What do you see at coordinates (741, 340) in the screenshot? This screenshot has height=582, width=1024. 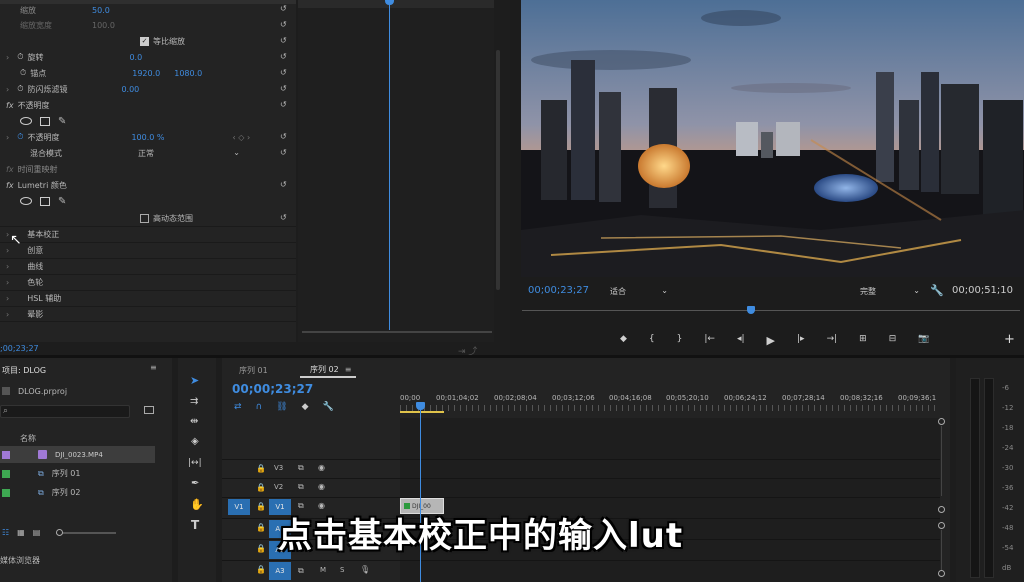 I see `step-back-icon: ◂|` at bounding box center [741, 340].